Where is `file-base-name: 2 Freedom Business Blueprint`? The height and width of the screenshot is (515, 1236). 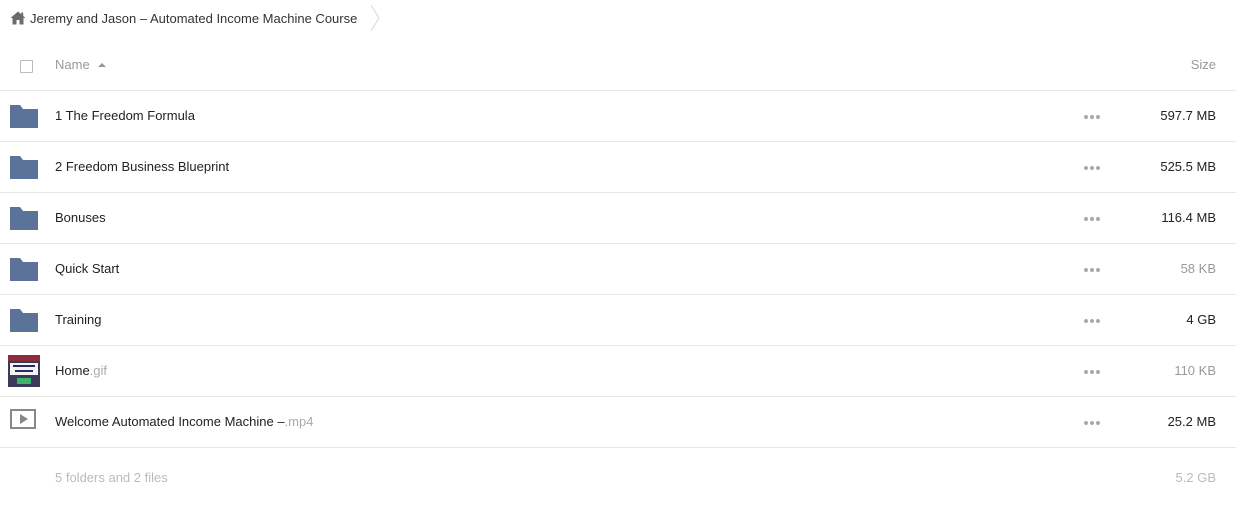 file-base-name: 2 Freedom Business Blueprint is located at coordinates (142, 166).